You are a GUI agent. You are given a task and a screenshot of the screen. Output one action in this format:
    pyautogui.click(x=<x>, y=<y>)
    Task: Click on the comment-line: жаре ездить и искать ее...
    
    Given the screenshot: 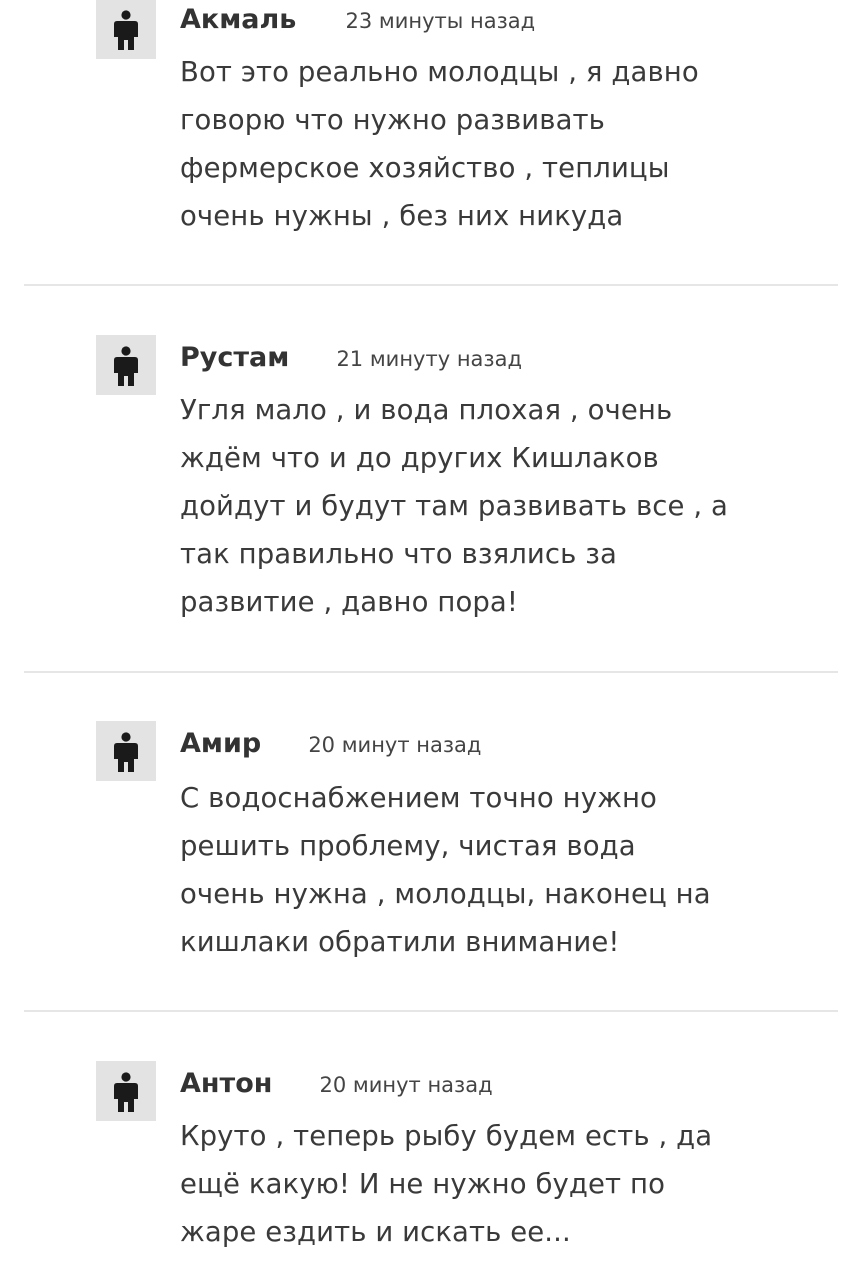 What is the action you would take?
    pyautogui.click(x=375, y=1232)
    